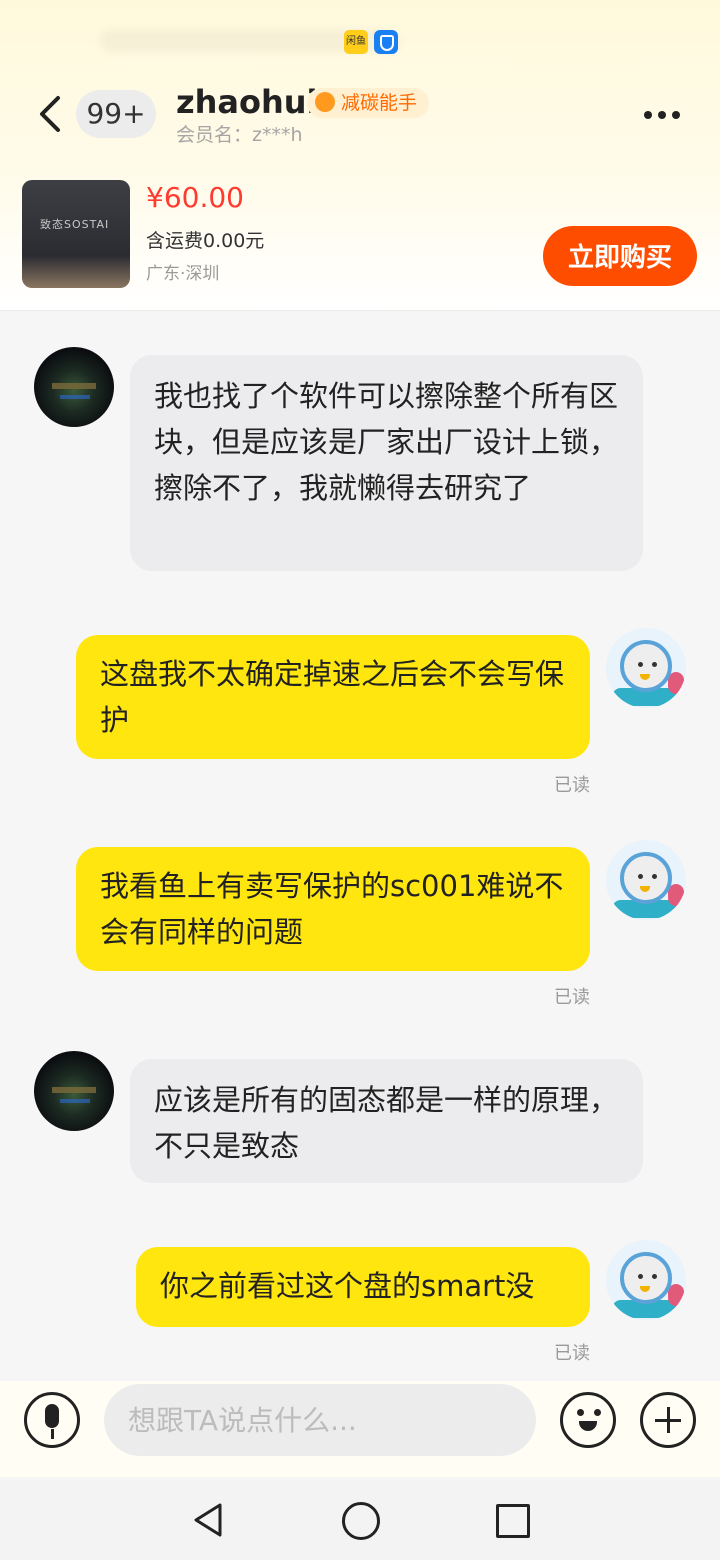  What do you see at coordinates (325, 102) in the screenshot?
I see `leaf-icon` at bounding box center [325, 102].